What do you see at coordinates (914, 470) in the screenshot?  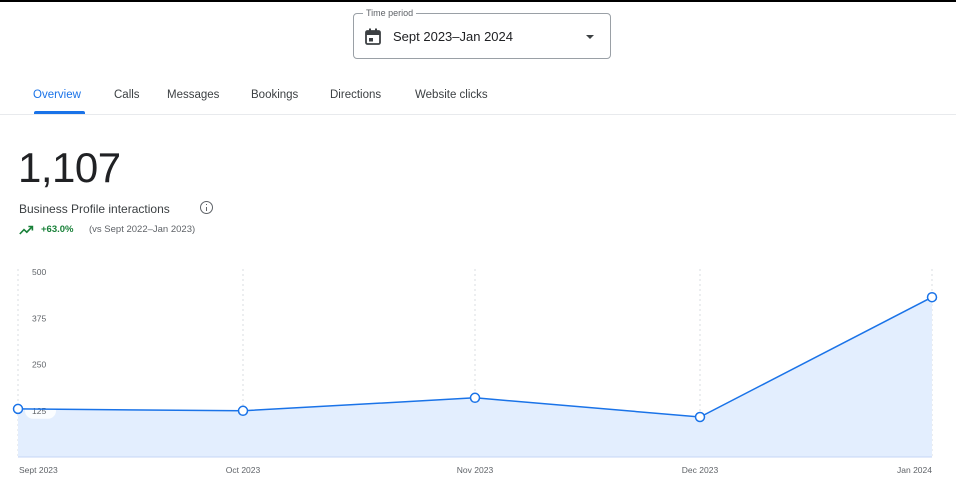 I see `x-tick-label: Jan 2024` at bounding box center [914, 470].